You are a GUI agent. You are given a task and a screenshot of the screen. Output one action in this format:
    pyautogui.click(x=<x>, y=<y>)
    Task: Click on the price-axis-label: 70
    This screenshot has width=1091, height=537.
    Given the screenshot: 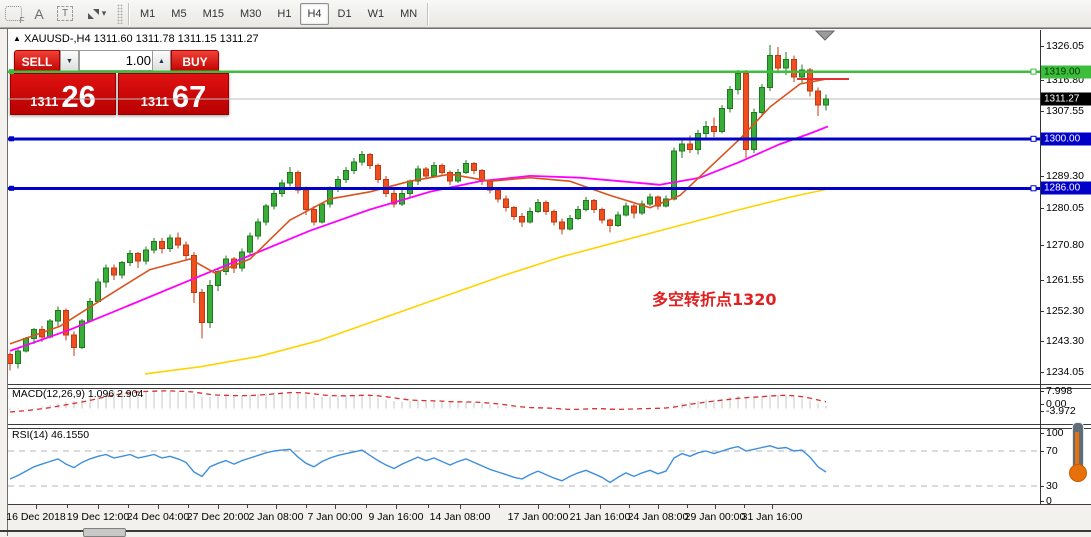 What is the action you would take?
    pyautogui.click(x=1052, y=451)
    